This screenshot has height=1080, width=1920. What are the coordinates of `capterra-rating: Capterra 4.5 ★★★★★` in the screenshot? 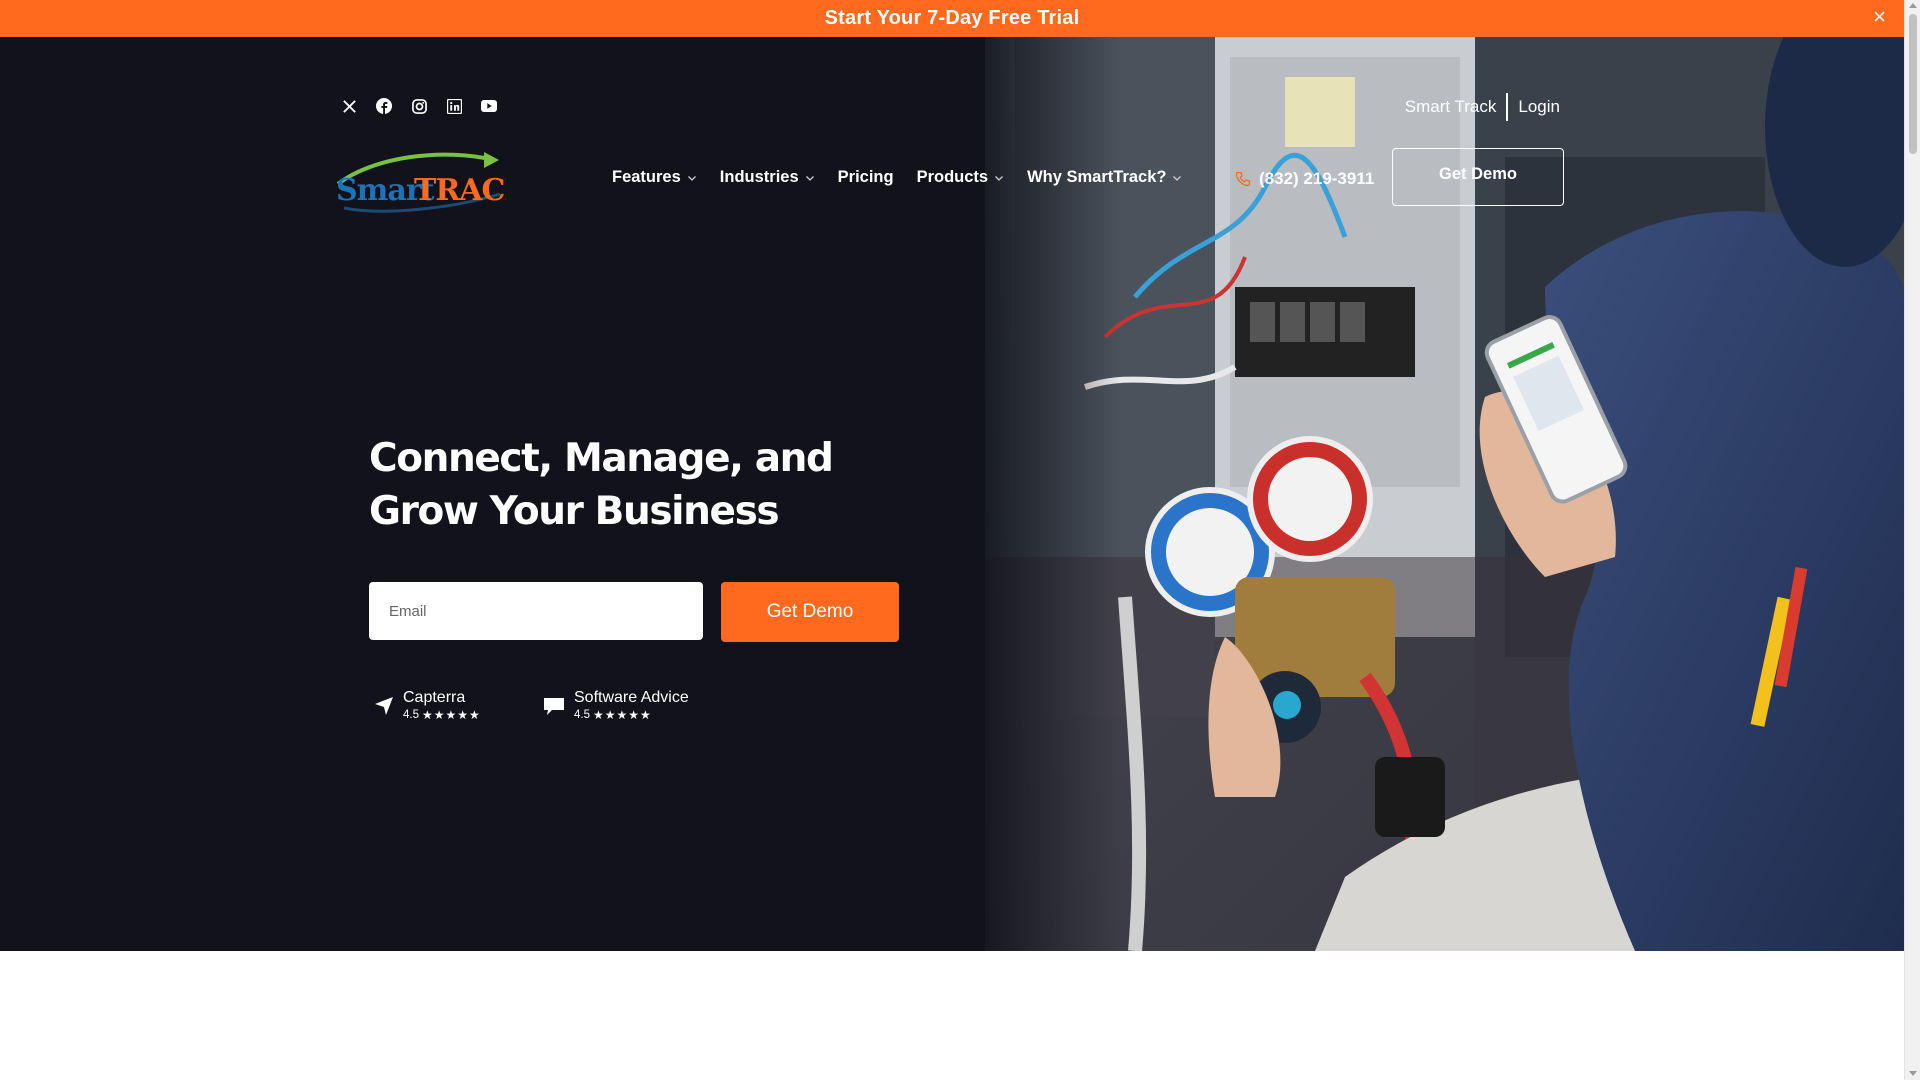 It's located at (427, 706).